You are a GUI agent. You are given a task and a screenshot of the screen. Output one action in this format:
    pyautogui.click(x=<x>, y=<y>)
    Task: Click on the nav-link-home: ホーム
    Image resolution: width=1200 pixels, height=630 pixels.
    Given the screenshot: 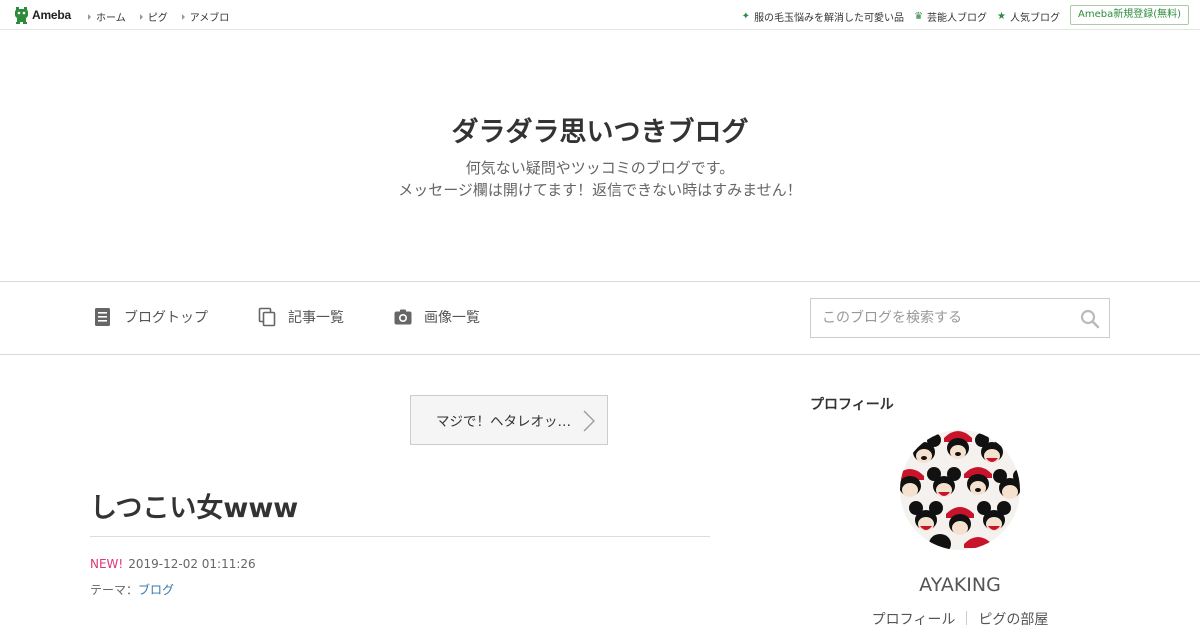 What is the action you would take?
    pyautogui.click(x=107, y=16)
    